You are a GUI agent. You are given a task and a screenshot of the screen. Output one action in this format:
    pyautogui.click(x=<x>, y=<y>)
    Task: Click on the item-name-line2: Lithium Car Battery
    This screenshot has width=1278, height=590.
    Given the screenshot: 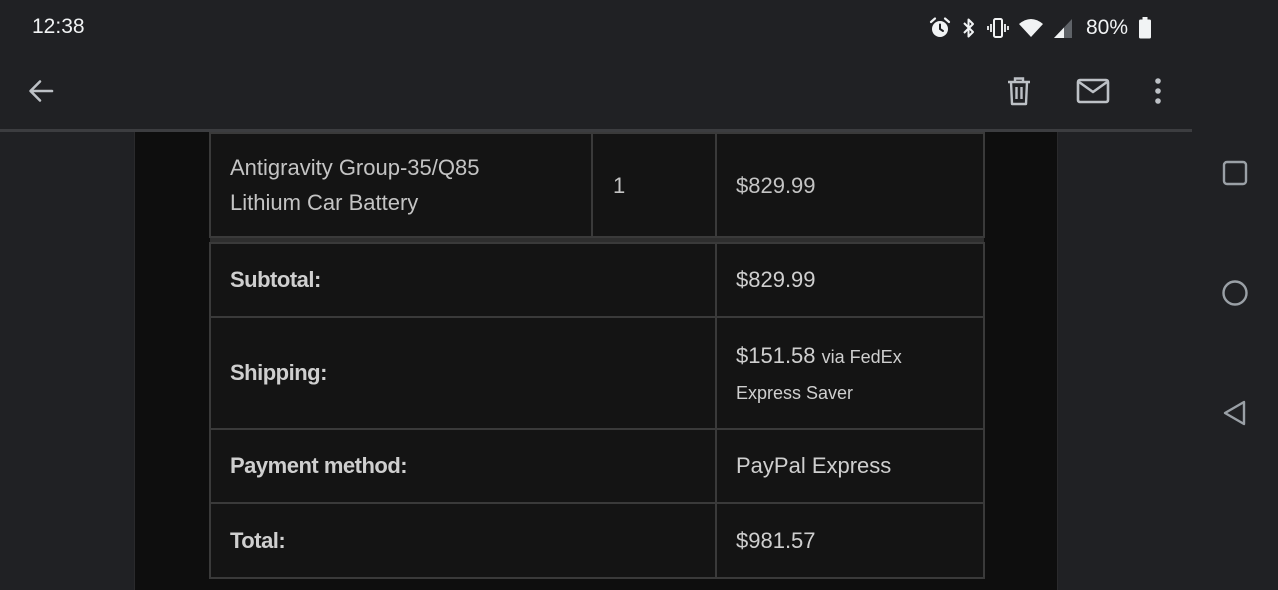 What is the action you would take?
    pyautogui.click(x=324, y=202)
    